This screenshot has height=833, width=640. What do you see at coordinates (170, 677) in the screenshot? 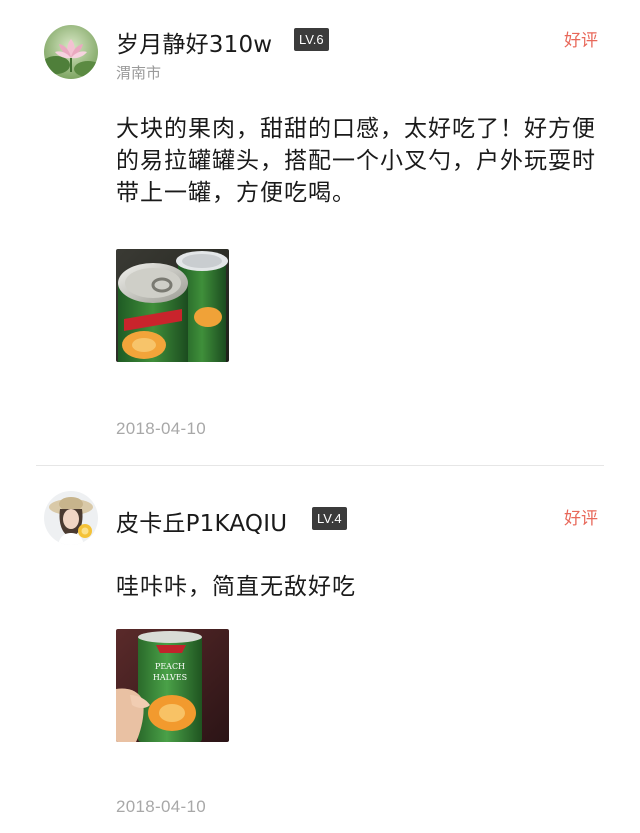
I see `can-label-text: HALVES` at bounding box center [170, 677].